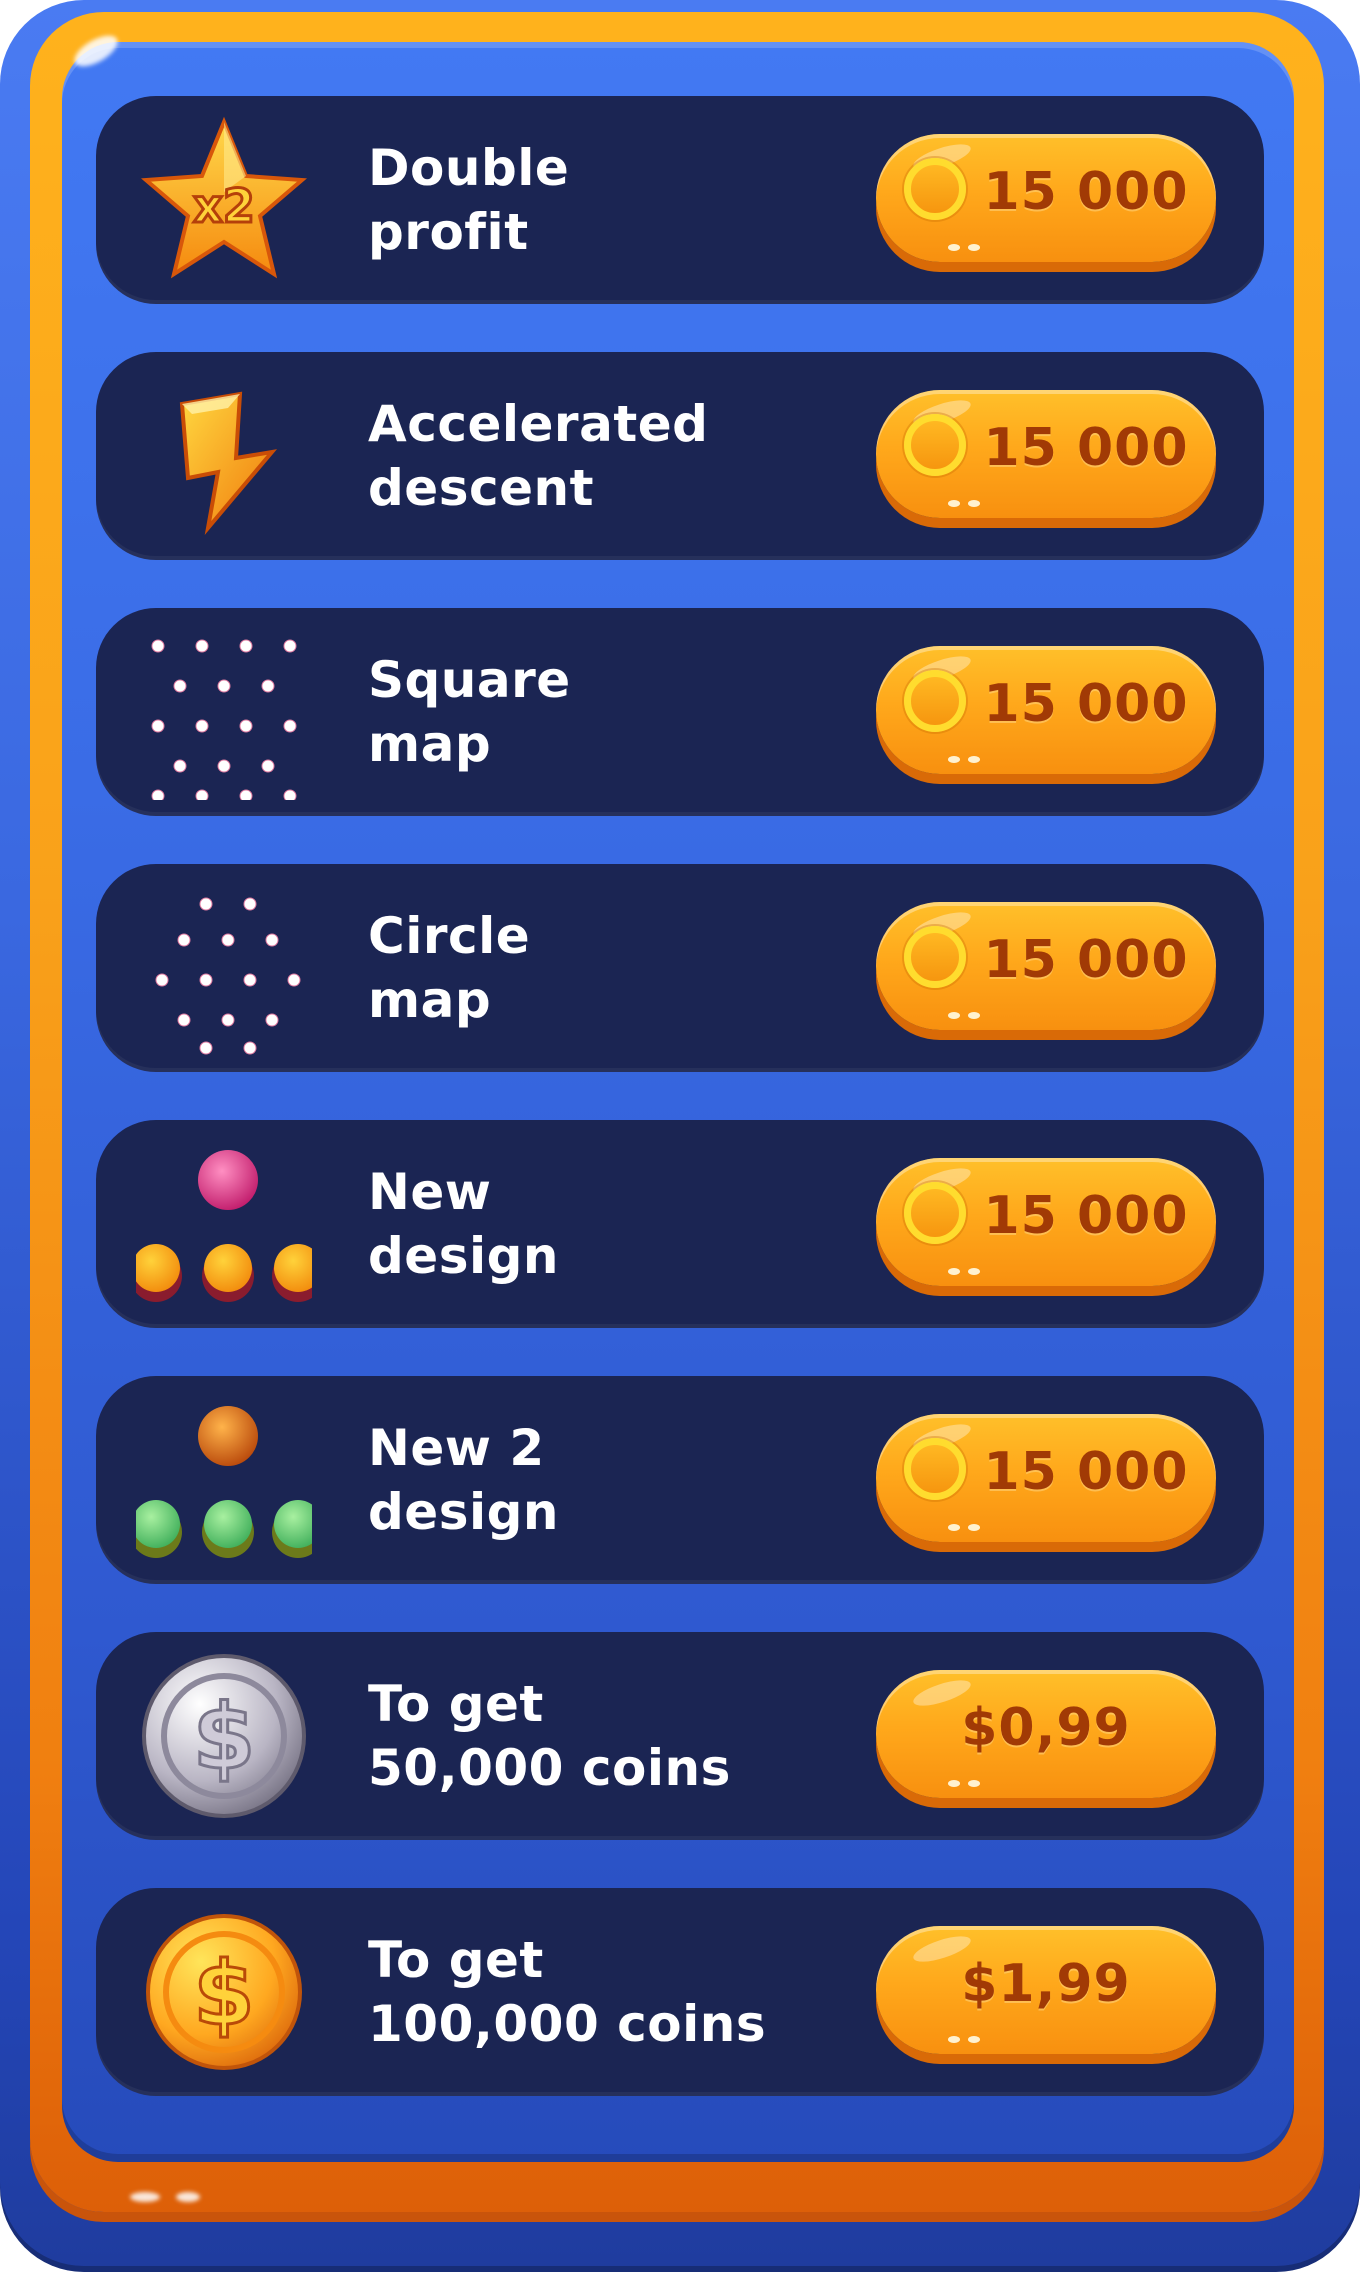 The width and height of the screenshot is (1360, 2272). I want to click on price-label: $0,99, so click(1046, 1728).